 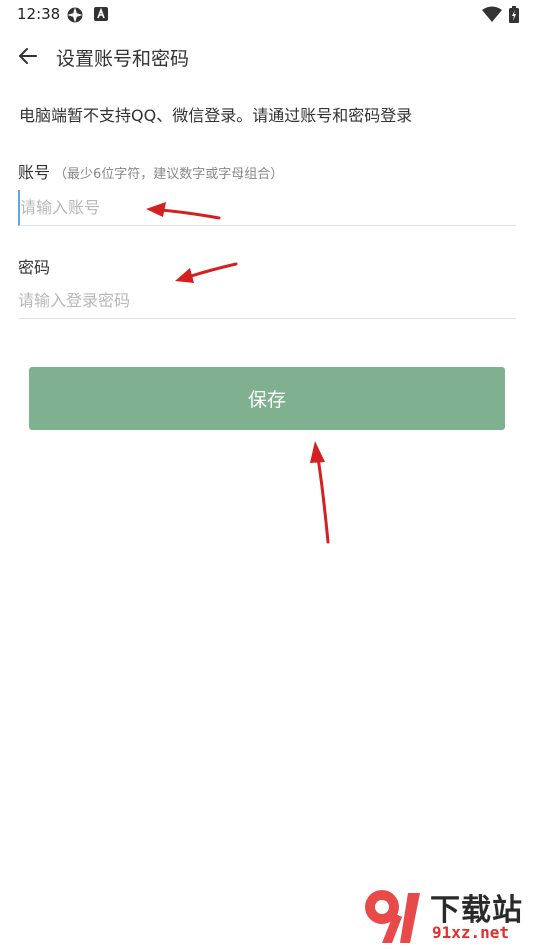 I want to click on back-button, so click(x=28, y=56).